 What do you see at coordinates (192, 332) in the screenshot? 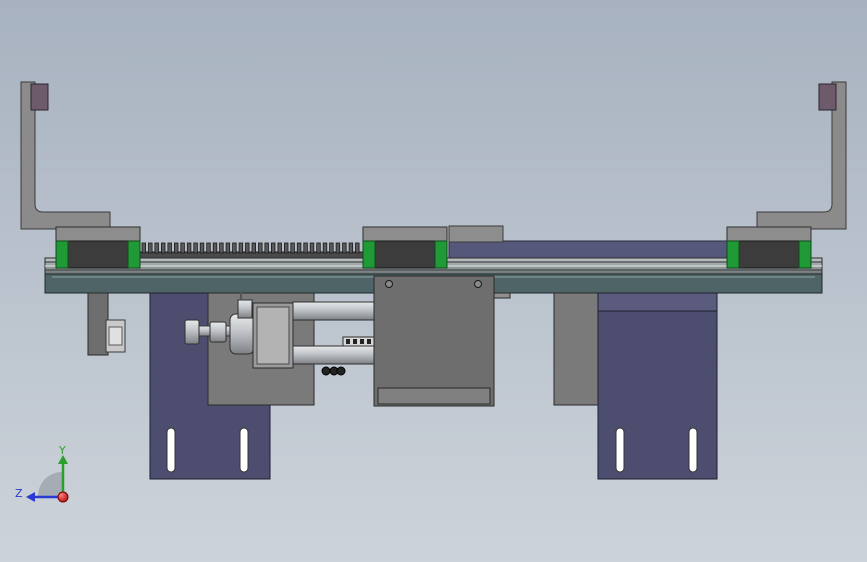
I see `rod-end-nut` at bounding box center [192, 332].